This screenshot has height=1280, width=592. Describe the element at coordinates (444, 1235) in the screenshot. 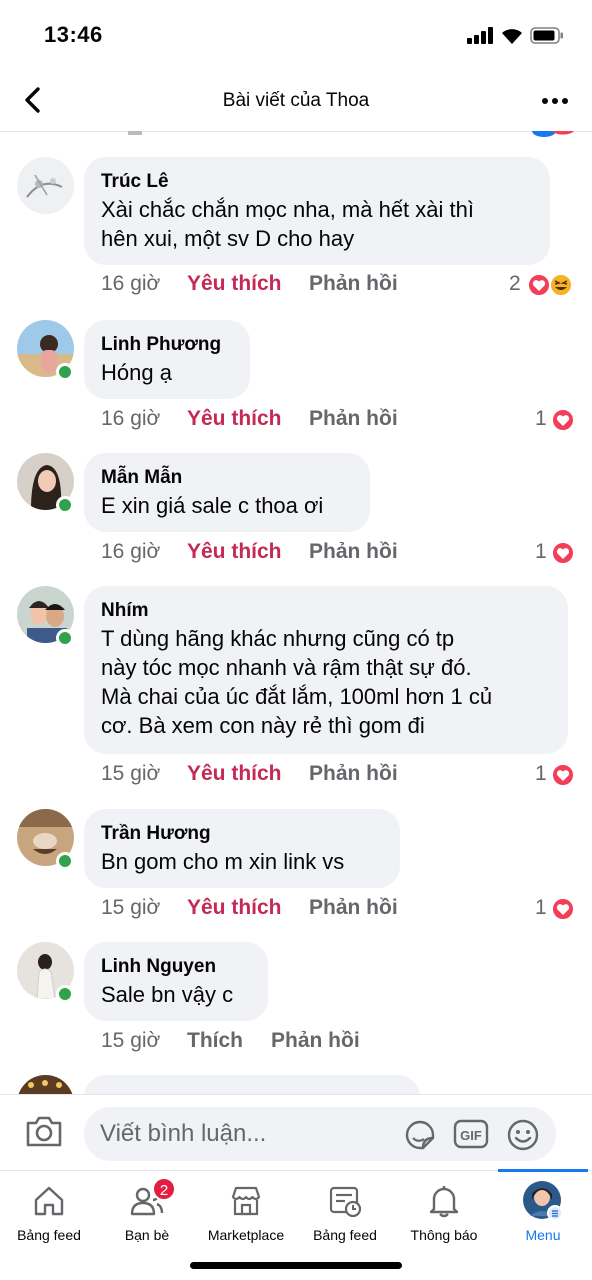

I see `nav-label: Thông báo` at that location.